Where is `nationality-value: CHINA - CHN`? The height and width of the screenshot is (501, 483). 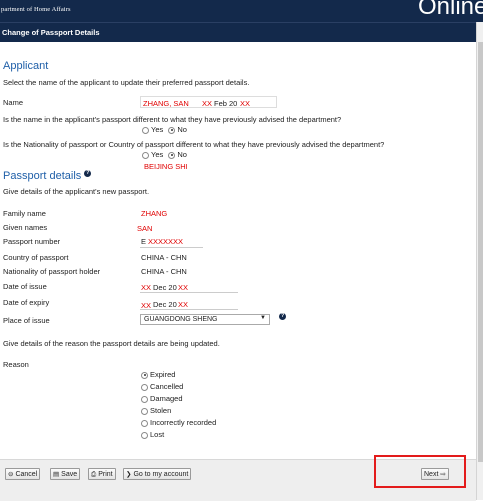 nationality-value: CHINA - CHN is located at coordinates (164, 271).